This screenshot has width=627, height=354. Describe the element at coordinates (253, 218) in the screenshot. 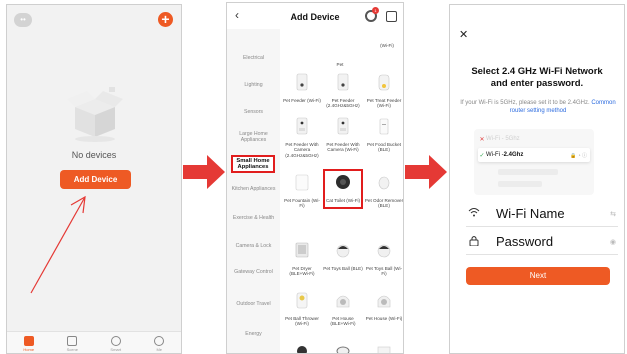

I see `category-exercise-health: Exercise & Health` at that location.